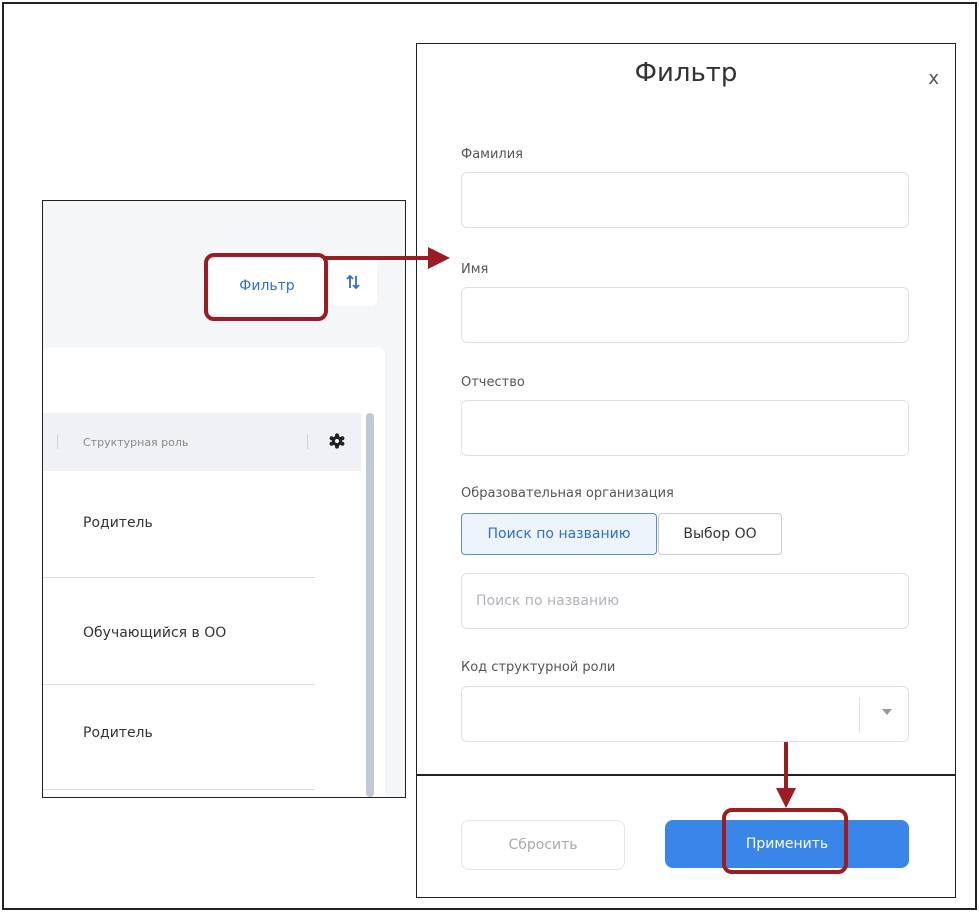 Image resolution: width=979 pixels, height=912 pixels. Describe the element at coordinates (337, 441) in the screenshot. I see `settings-gear-icon` at that location.